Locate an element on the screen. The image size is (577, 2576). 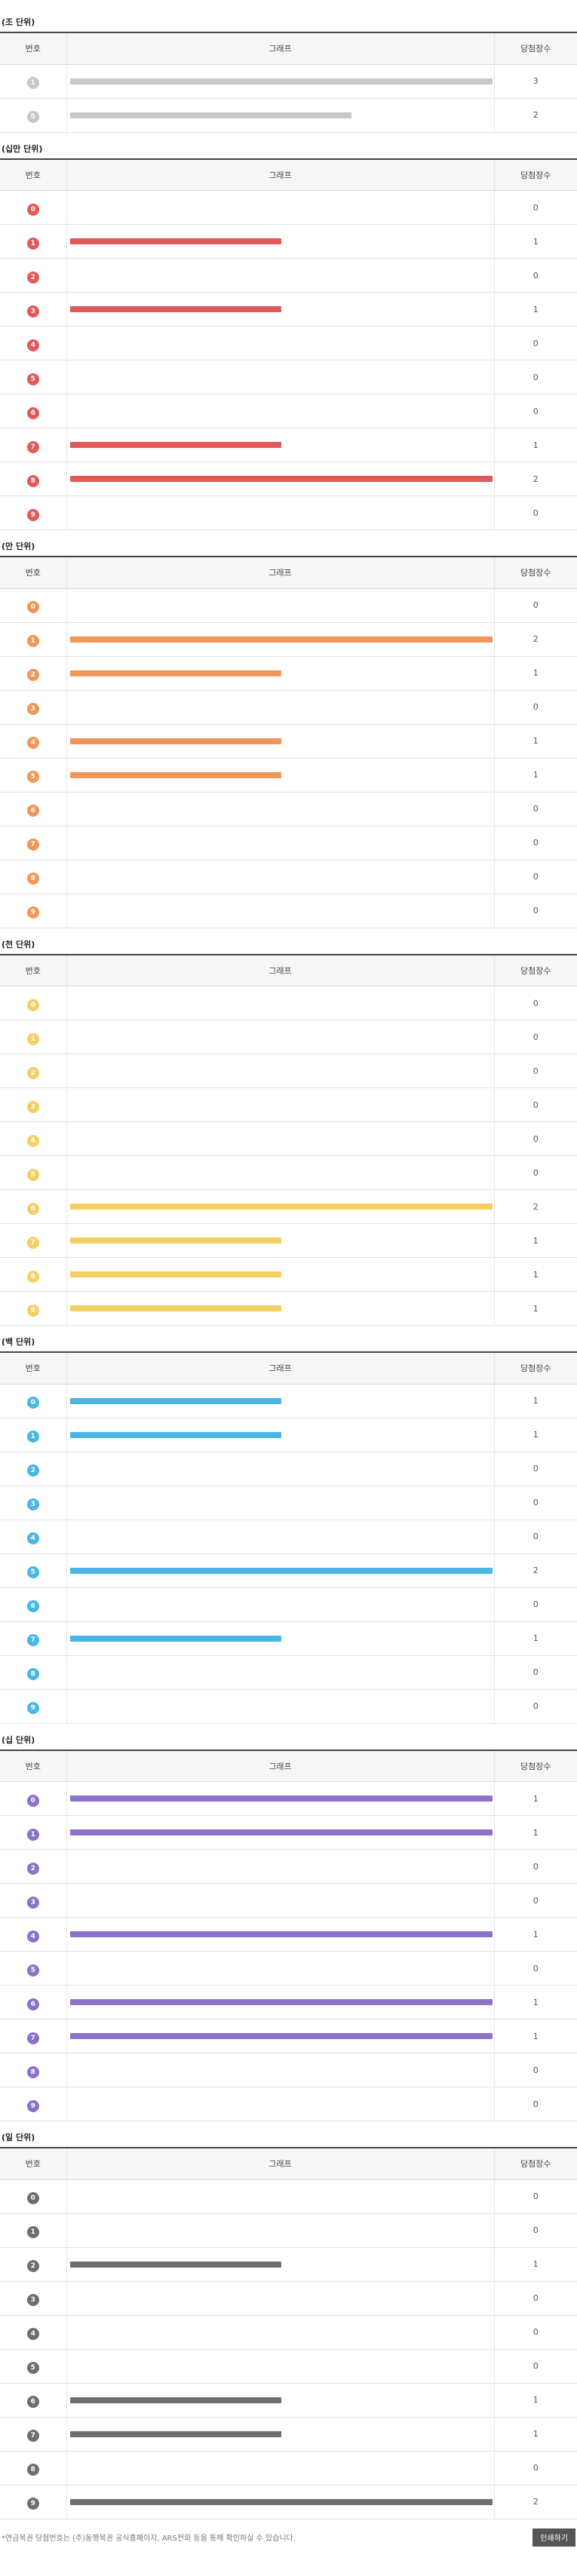
stats-table: 번호 그래프 당첨장수 0 1 1 1 2 0 3 0 4 0 5 2 6 0 7 1 8 0 9 0 is located at coordinates (288, 1537).